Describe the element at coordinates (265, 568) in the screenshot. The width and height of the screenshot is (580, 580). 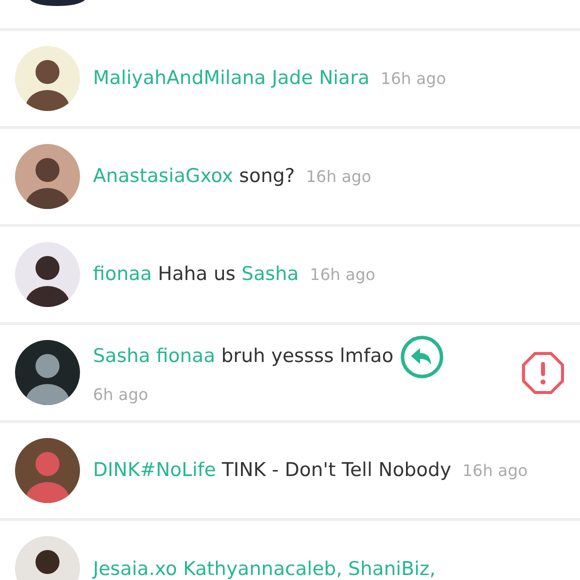
I see `comment-text: Jesaia.xo Kathyannacaleb, ShaniBiz,` at that location.